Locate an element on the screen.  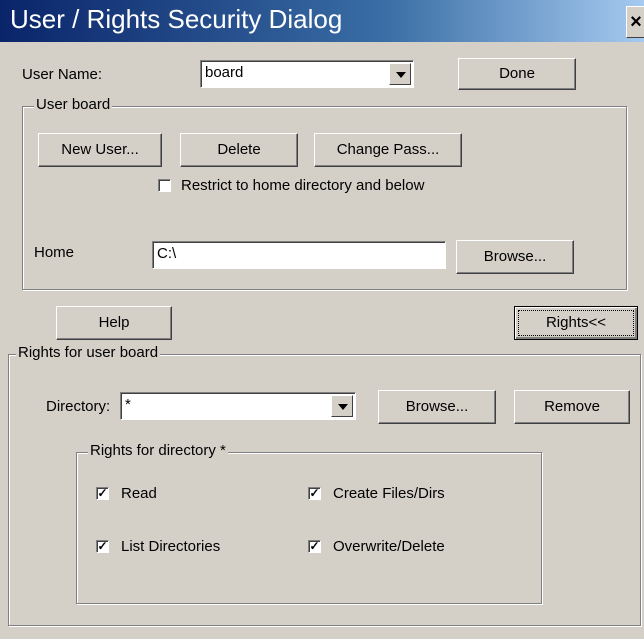
help-label: Help is located at coordinates (114, 322).